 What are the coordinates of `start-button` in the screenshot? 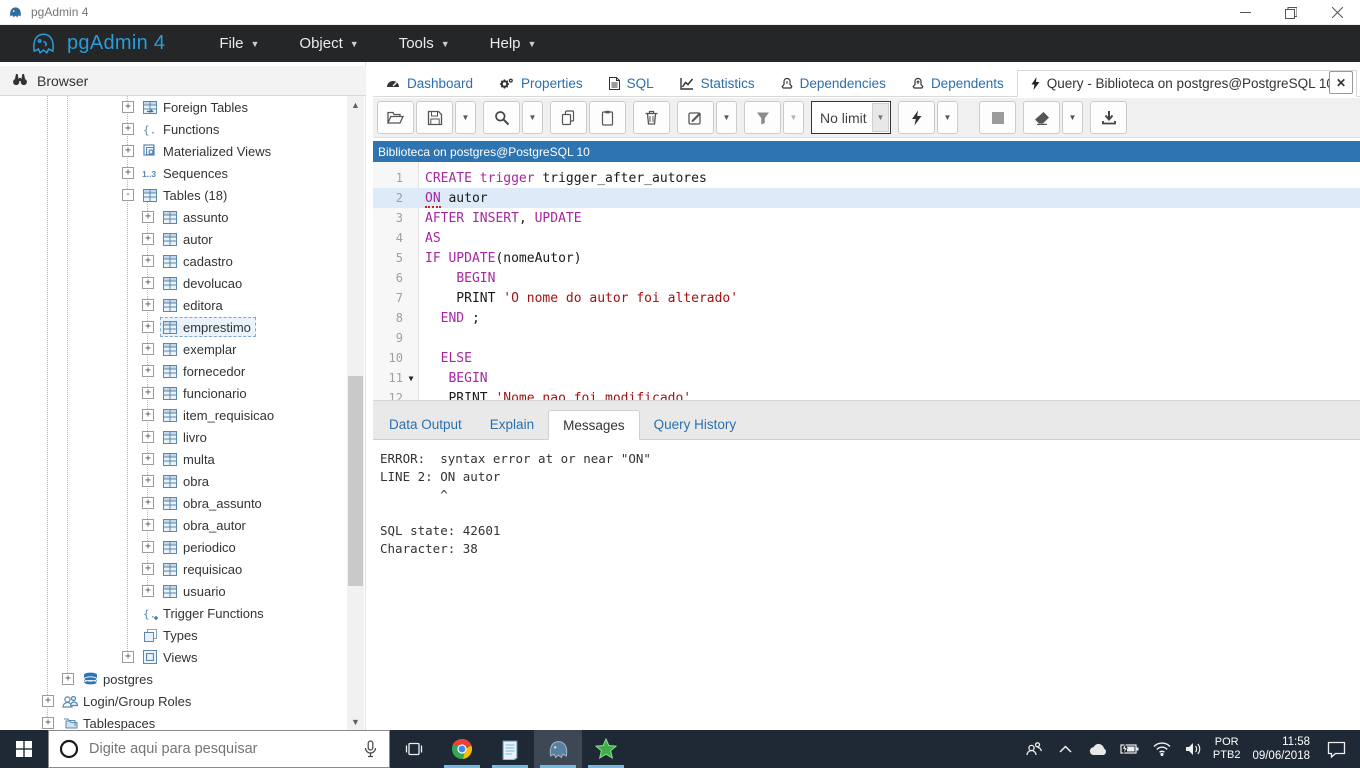 It's located at (24, 749).